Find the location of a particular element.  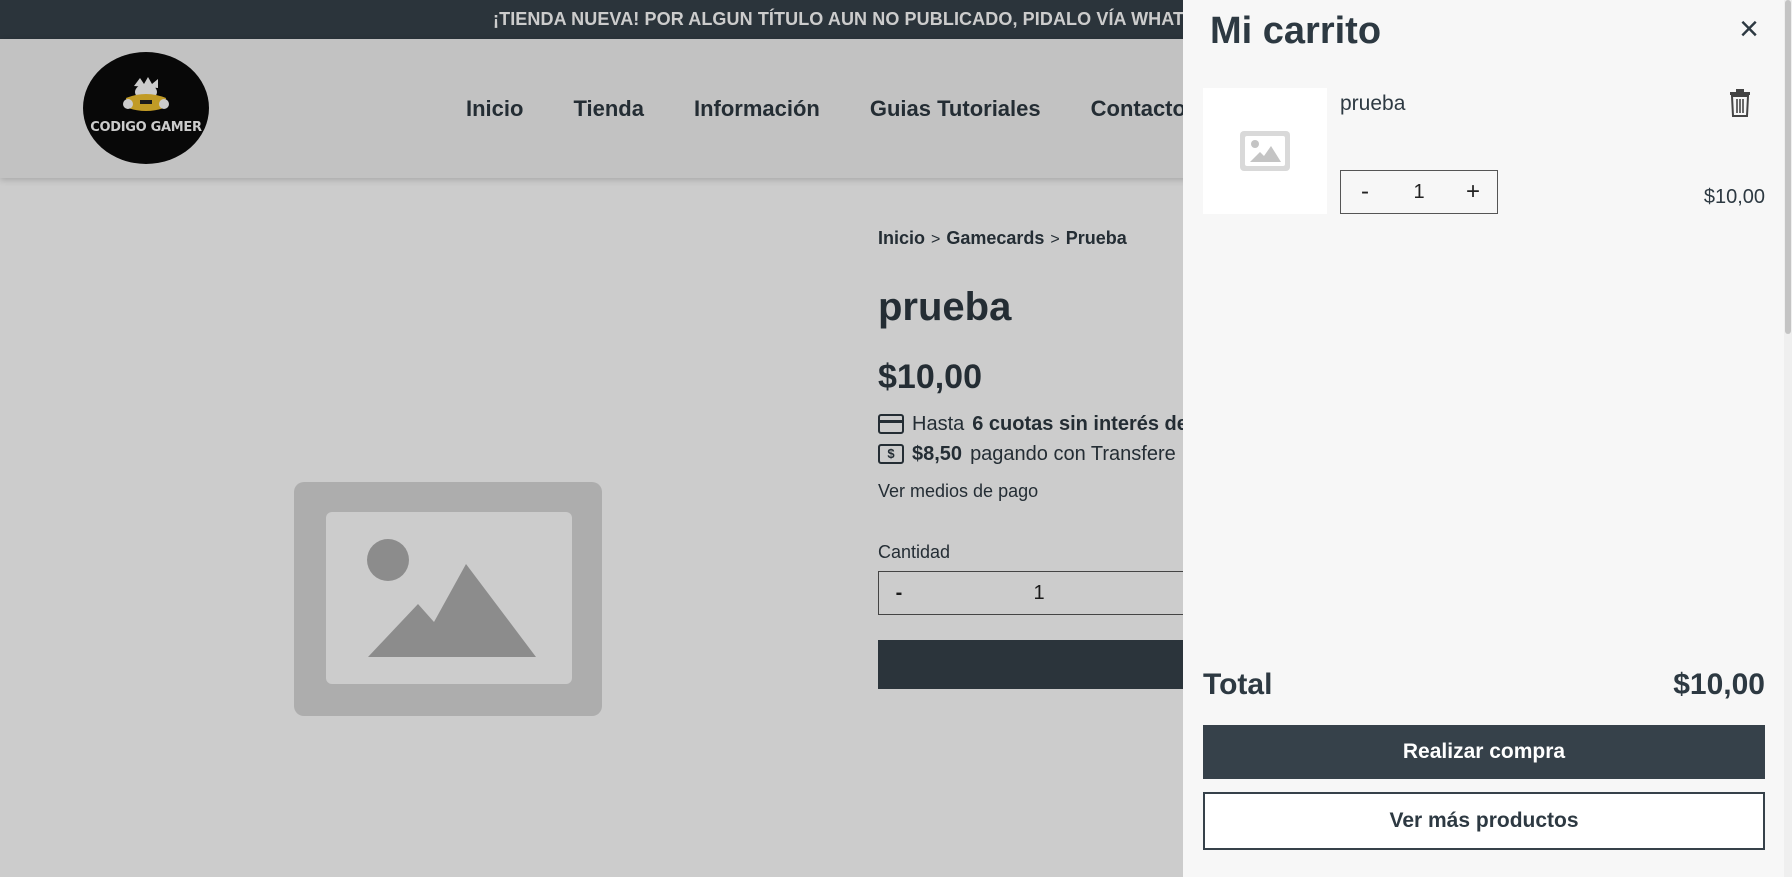

scrollbar-thumb is located at coordinates (1788, 167).